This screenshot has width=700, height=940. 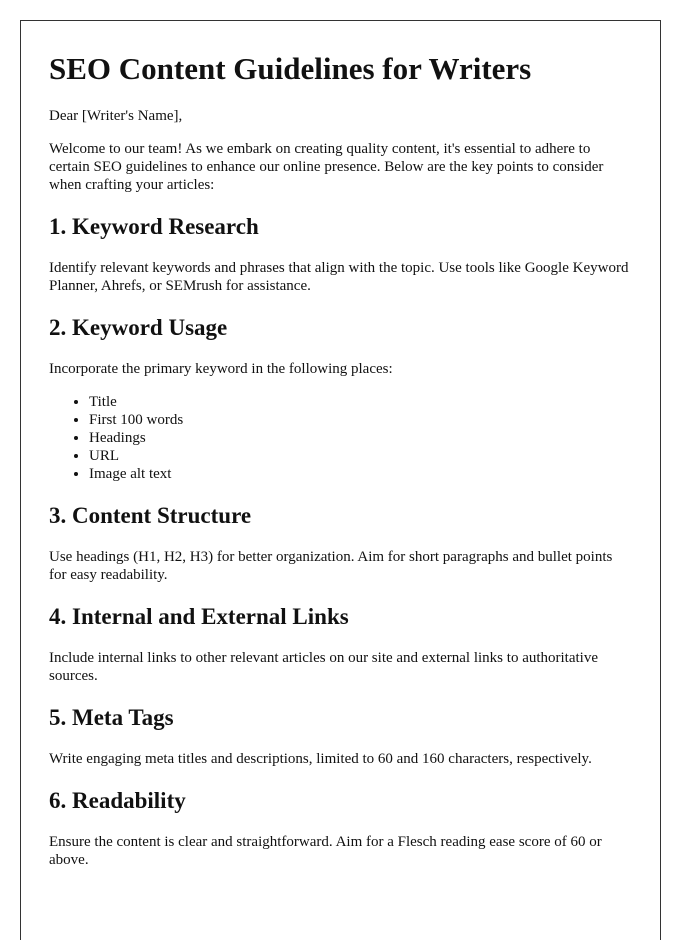 I want to click on list-item: Headings, so click(x=360, y=438).